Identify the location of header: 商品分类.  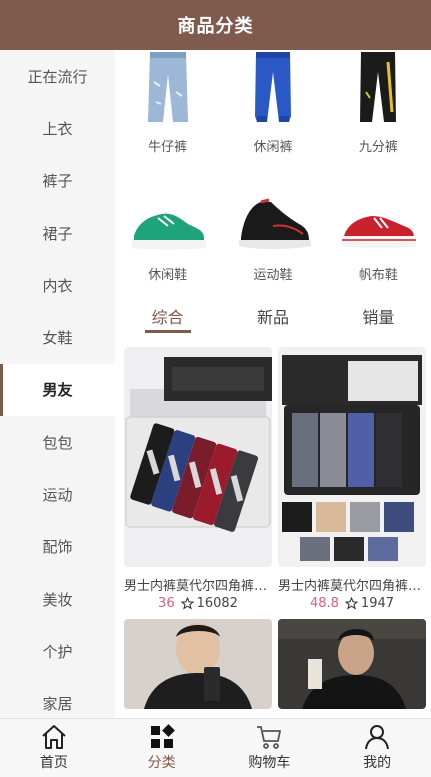
(215, 25).